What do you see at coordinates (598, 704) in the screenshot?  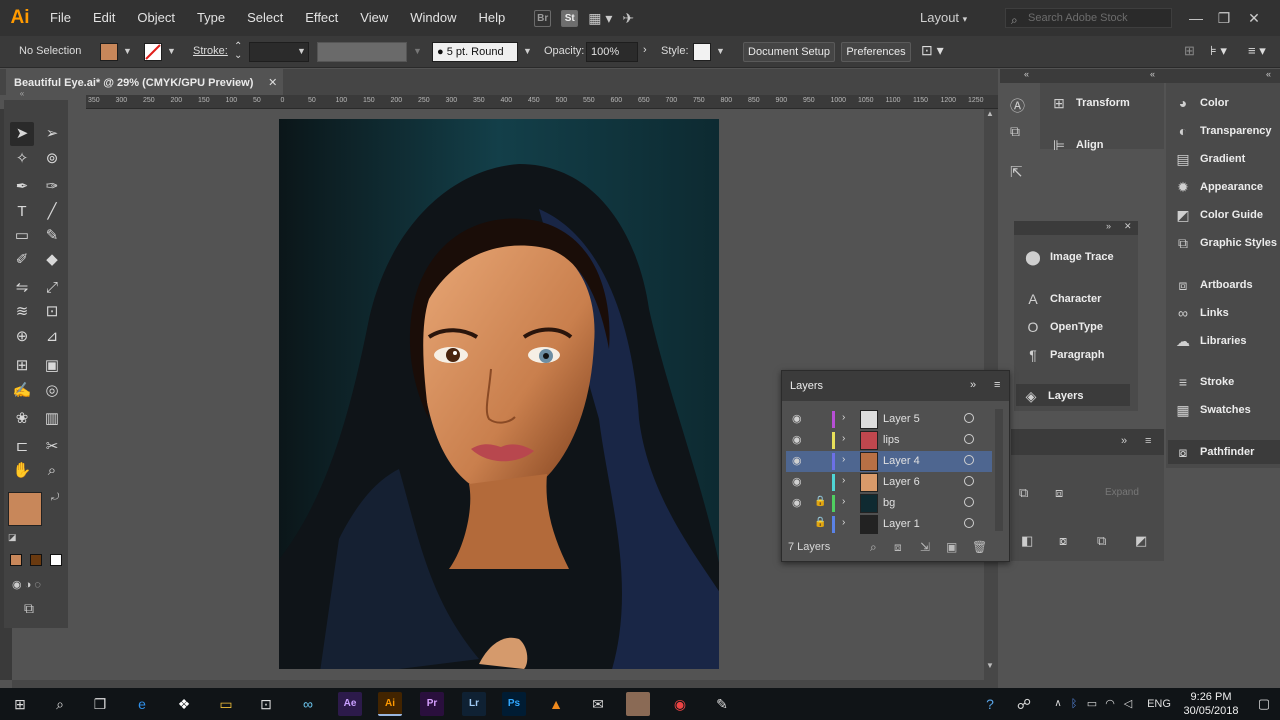 I see `mail-icon: ✉` at bounding box center [598, 704].